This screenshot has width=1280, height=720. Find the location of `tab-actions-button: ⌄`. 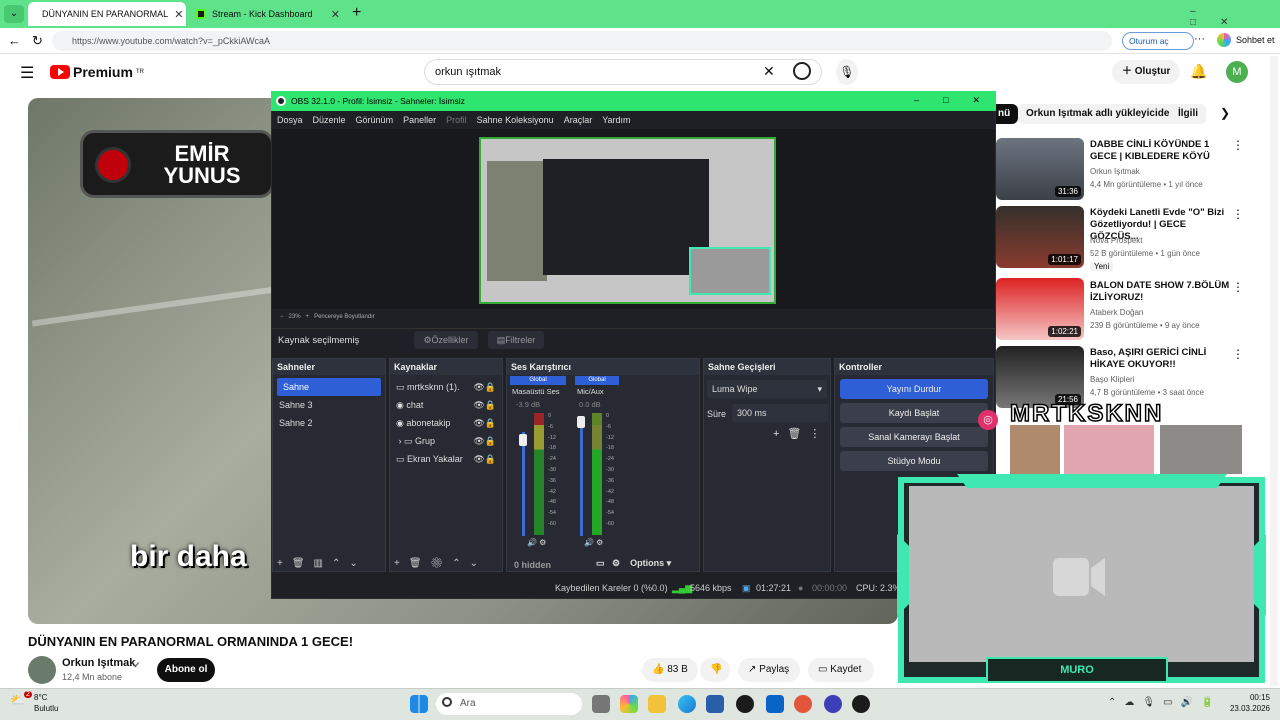

tab-actions-button: ⌄ is located at coordinates (14, 14).